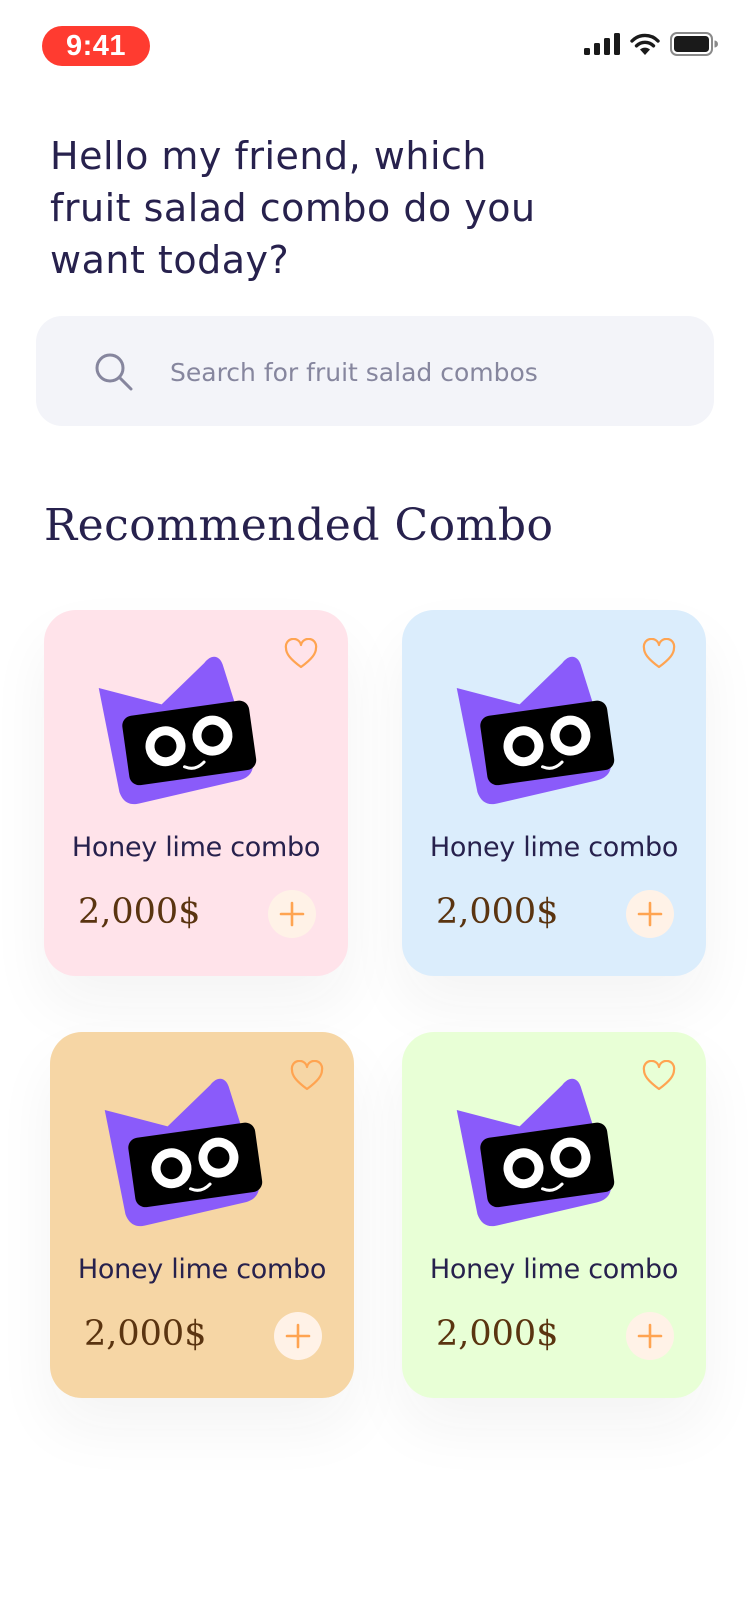  What do you see at coordinates (96, 46) in the screenshot?
I see `status-time: 9:41` at bounding box center [96, 46].